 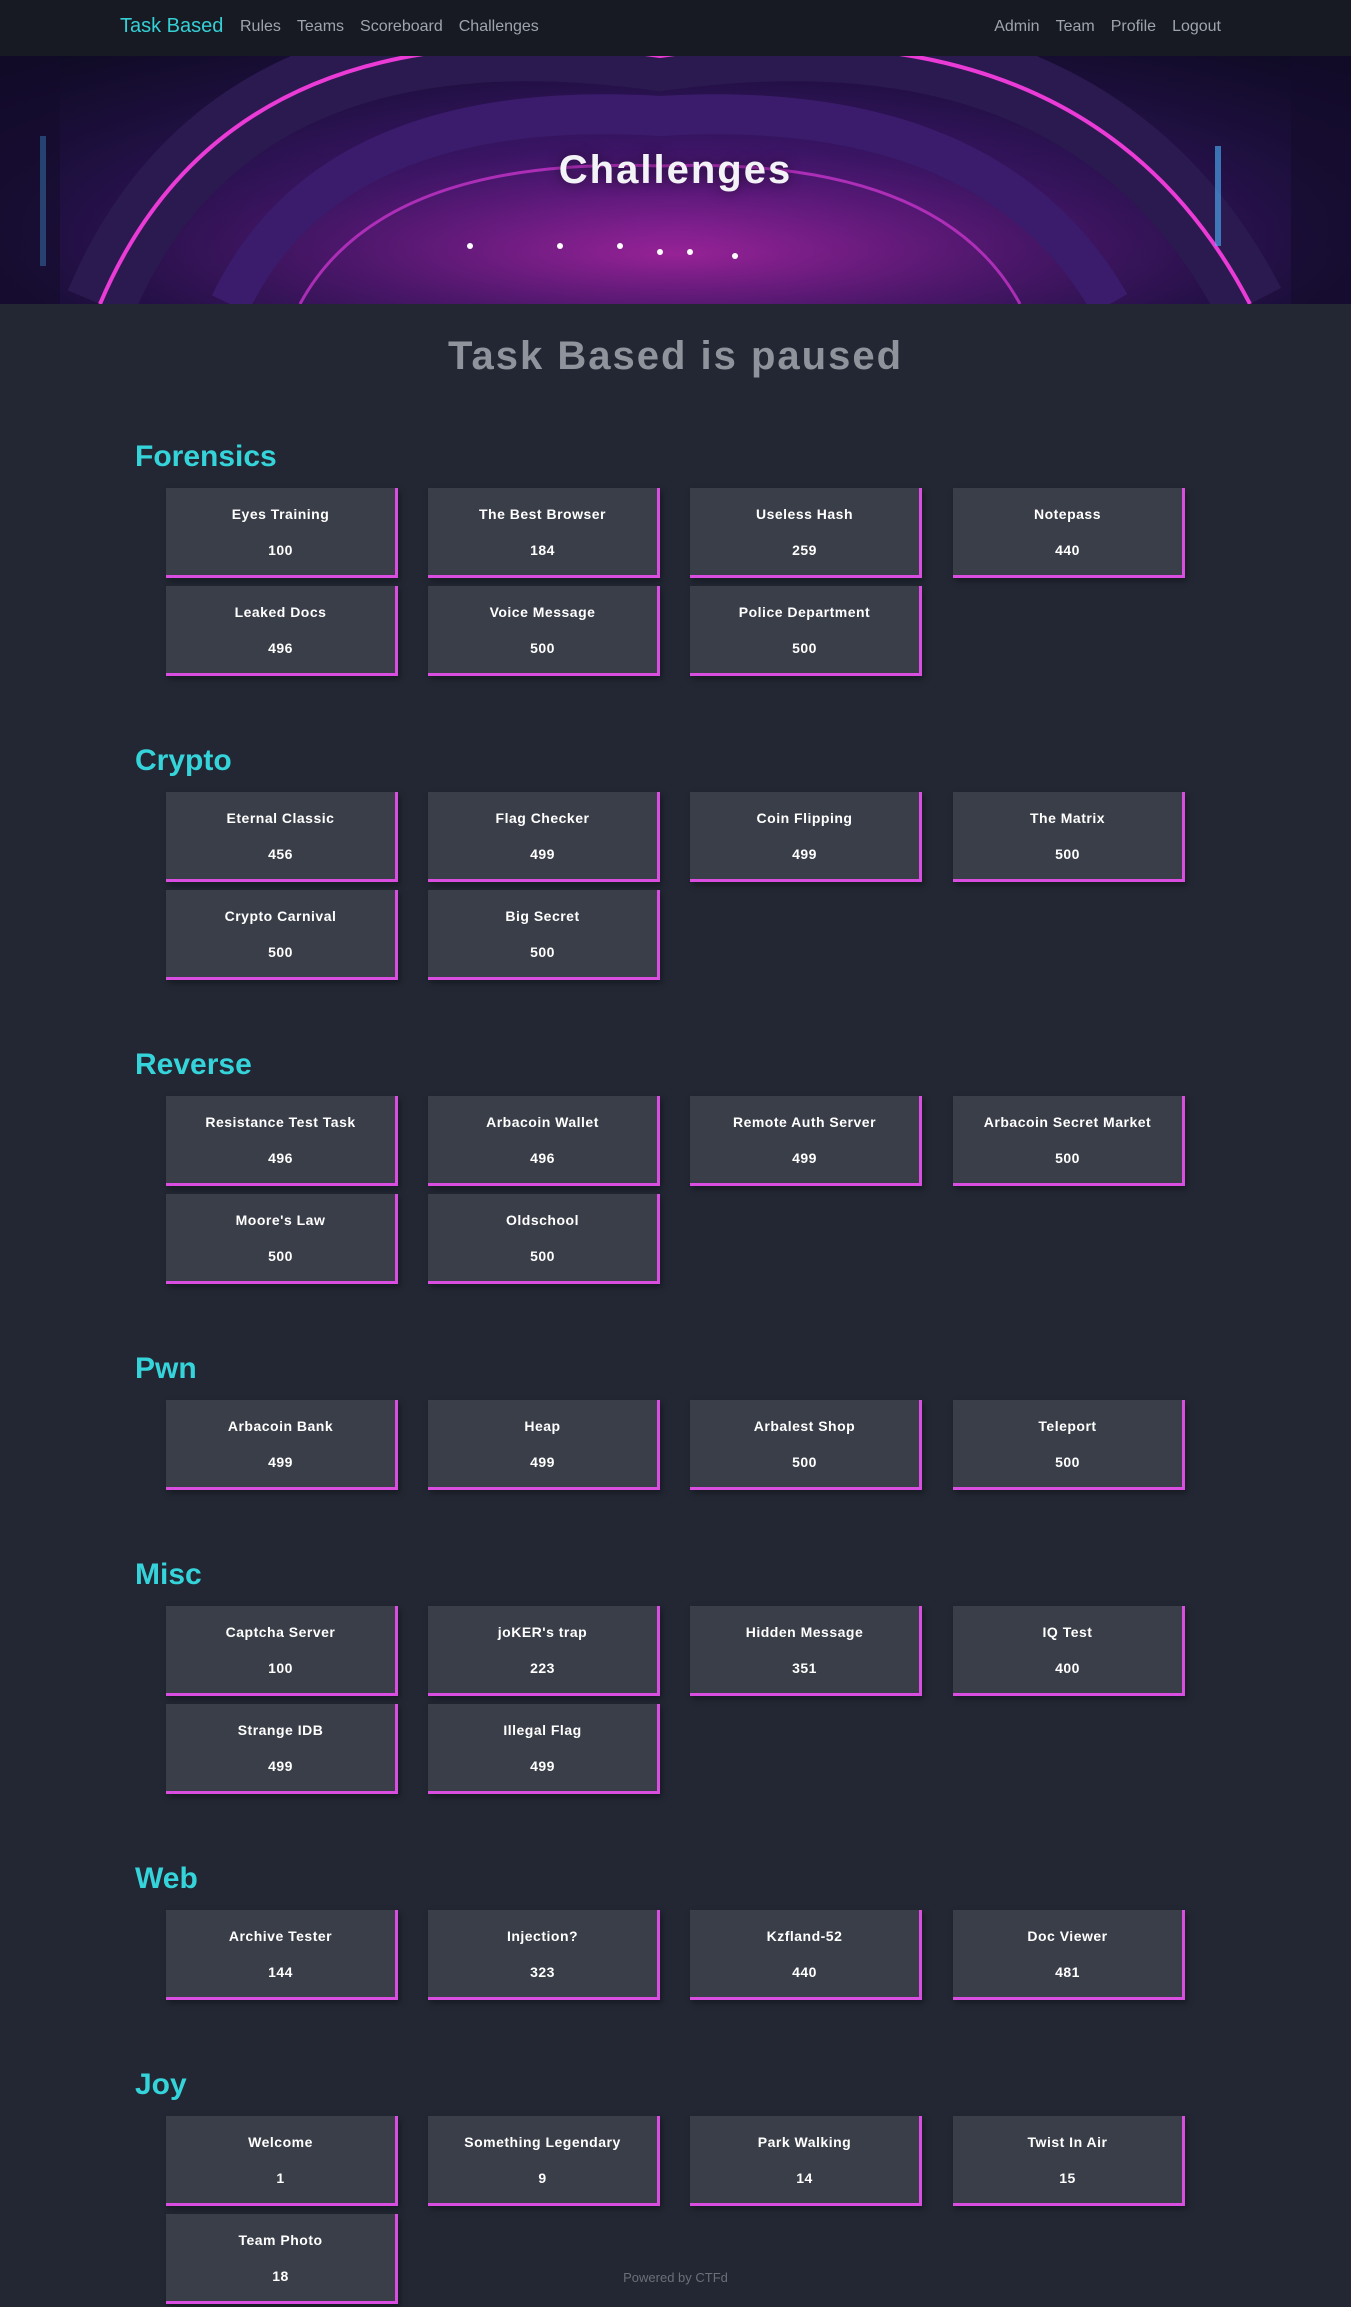 I want to click on challenge-card: Useless Hash 259, so click(x=806, y=533).